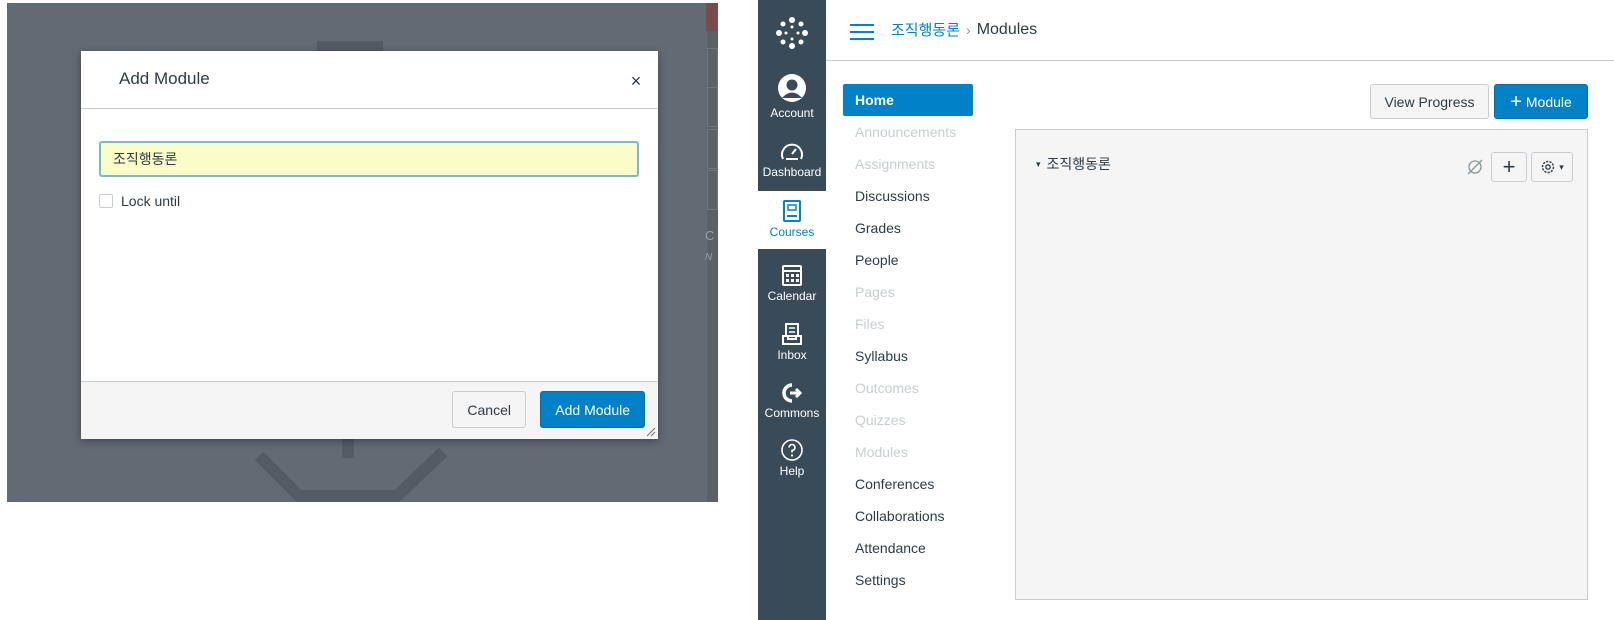 The width and height of the screenshot is (1614, 620). What do you see at coordinates (792, 275) in the screenshot?
I see `calendar-icon` at bounding box center [792, 275].